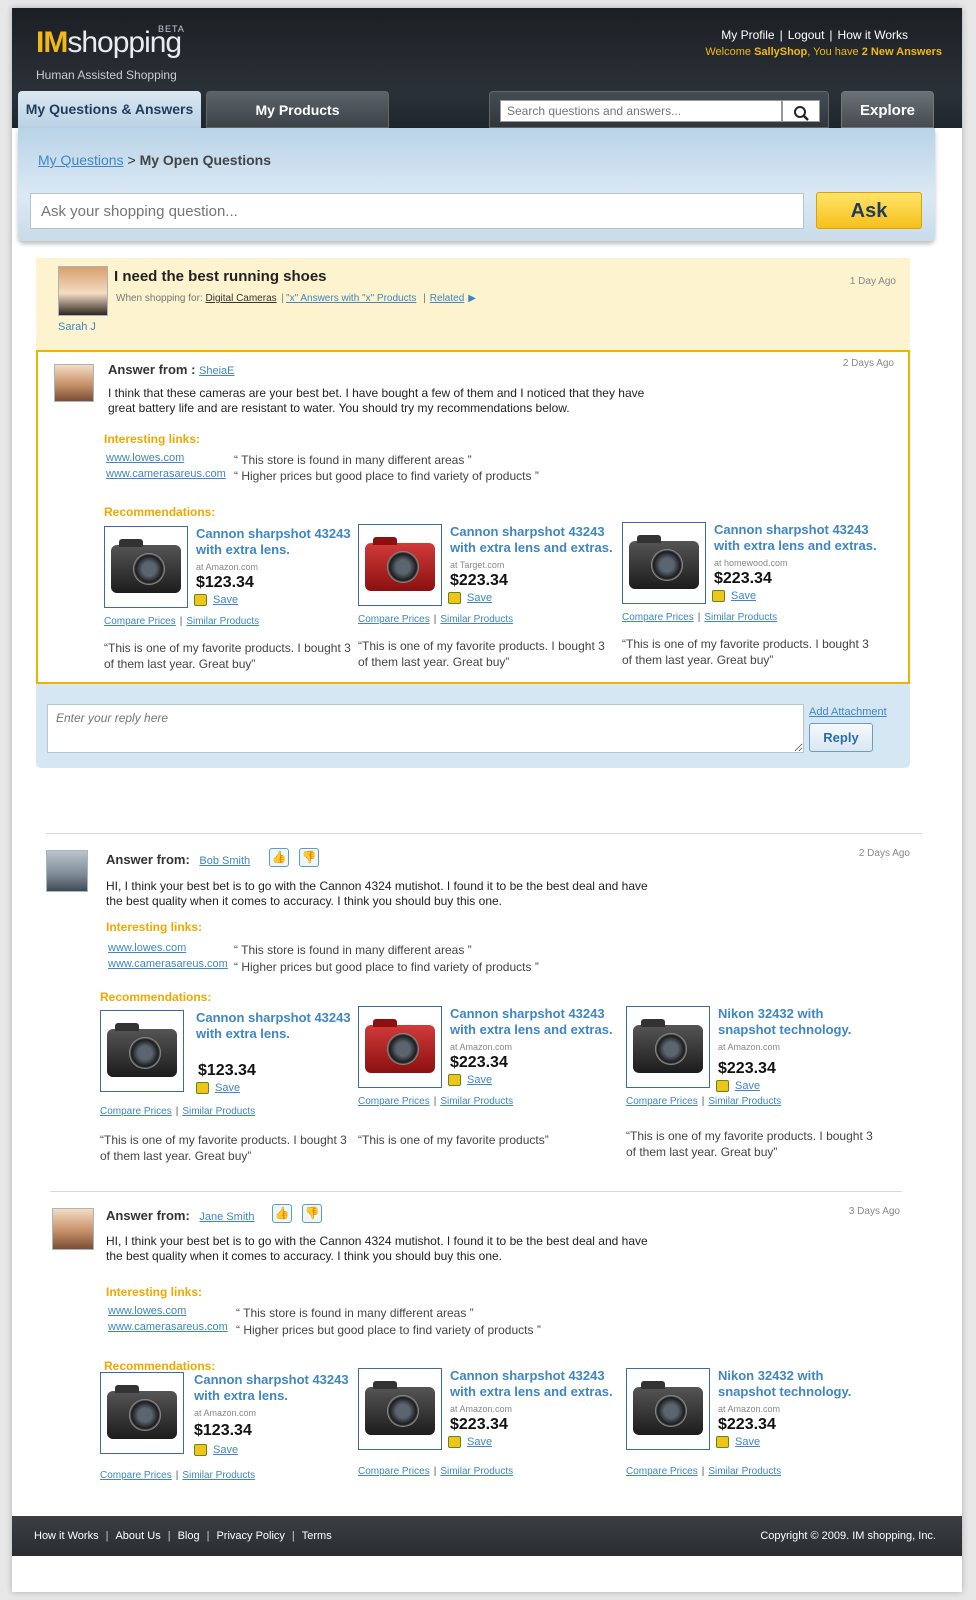  I want to click on ask-button: Ask, so click(869, 210).